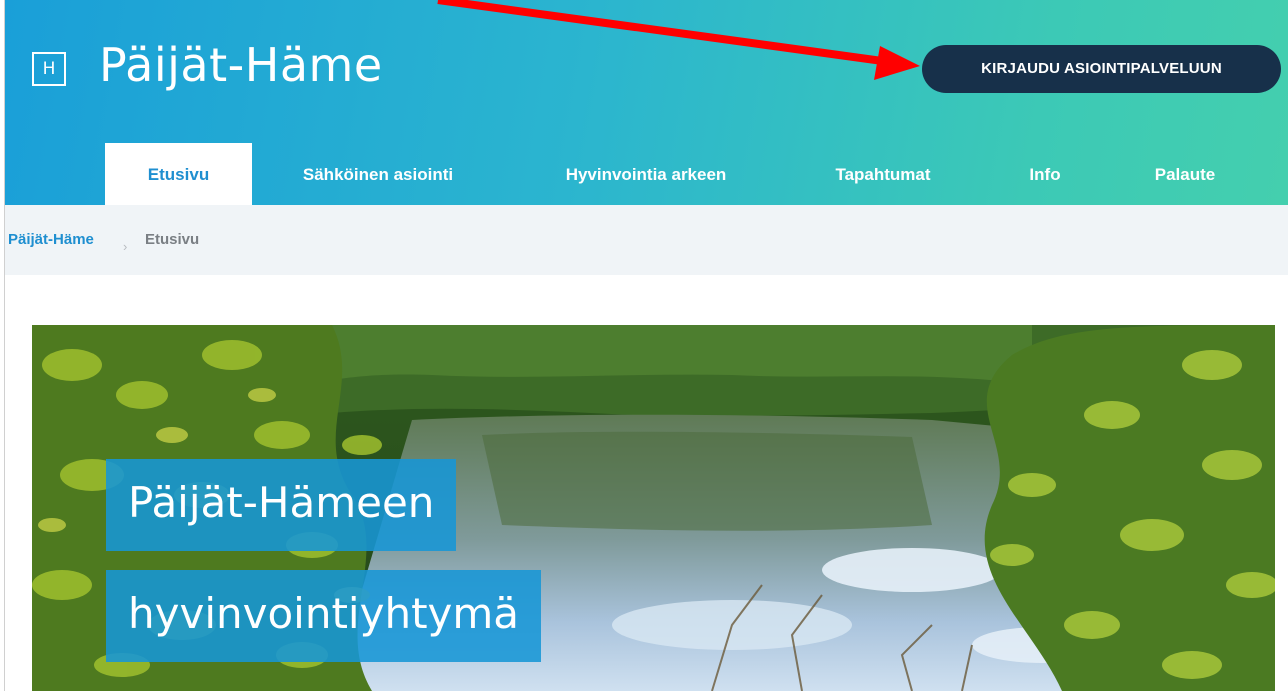 The width and height of the screenshot is (1288, 691). Describe the element at coordinates (1185, 174) in the screenshot. I see `nav-item-palaute: Palaute` at that location.